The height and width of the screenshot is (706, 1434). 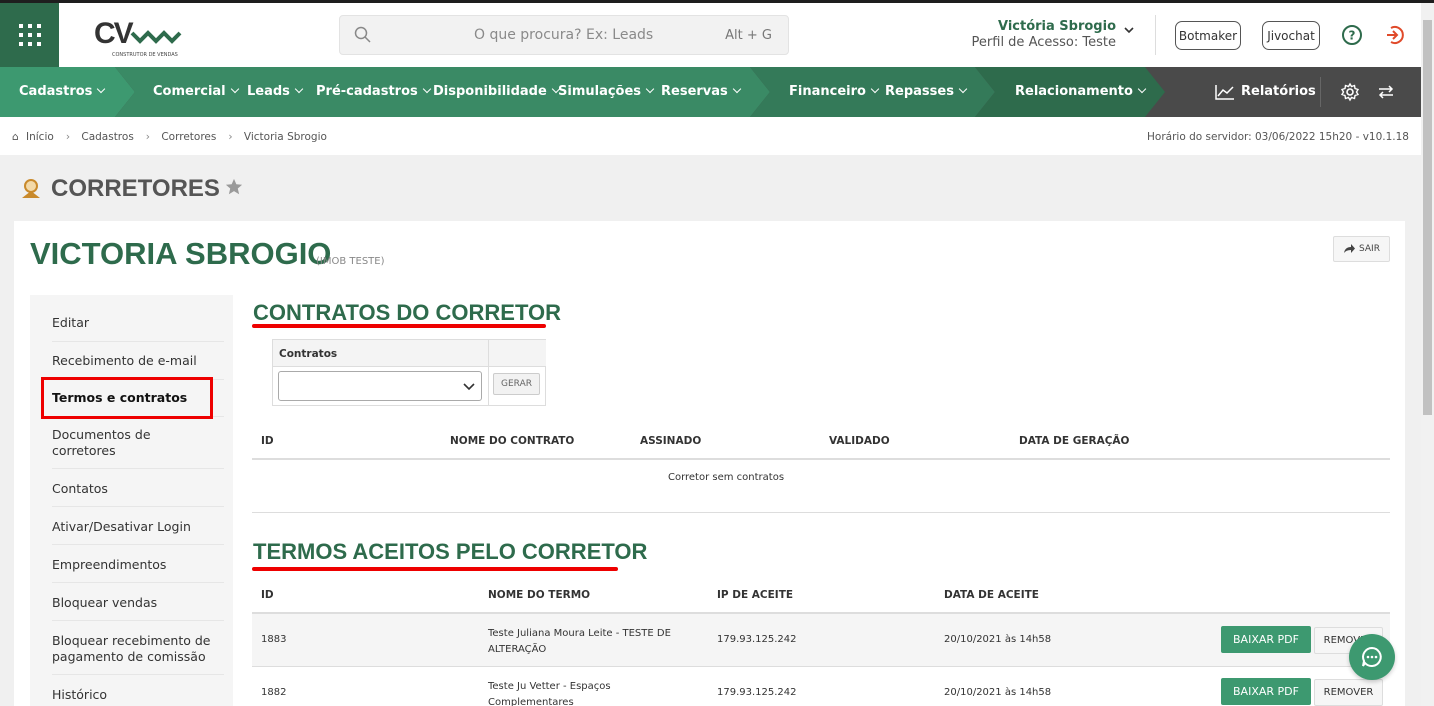 What do you see at coordinates (274, 692) in the screenshot?
I see `term-id: 1882` at bounding box center [274, 692].